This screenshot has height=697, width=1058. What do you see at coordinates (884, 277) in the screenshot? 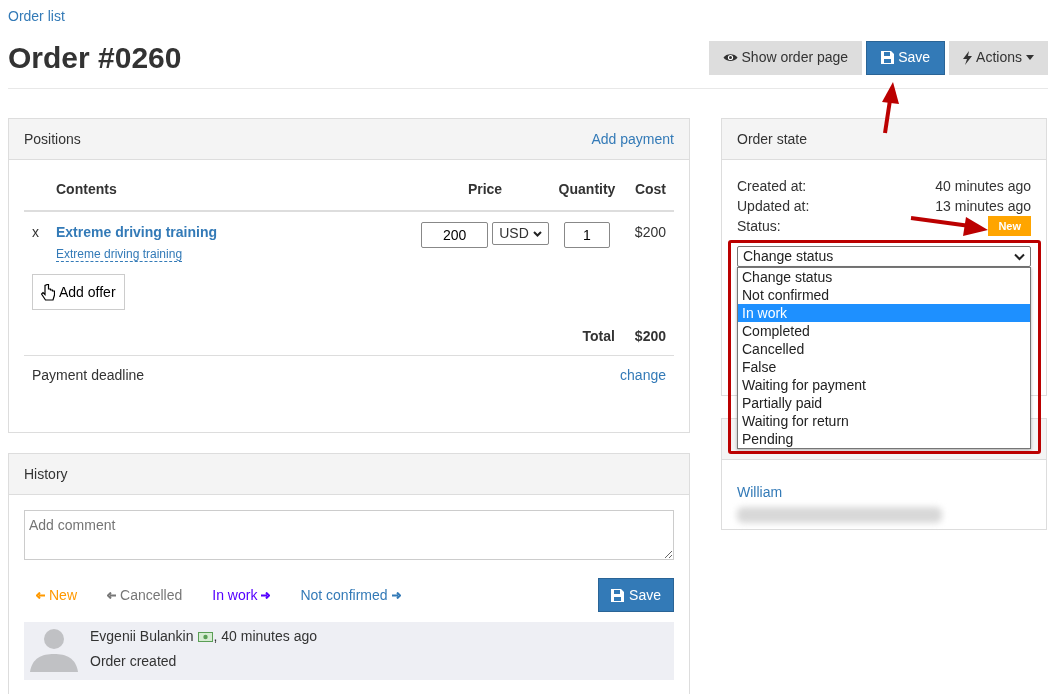
I see `dropdown-option: Change status` at bounding box center [884, 277].